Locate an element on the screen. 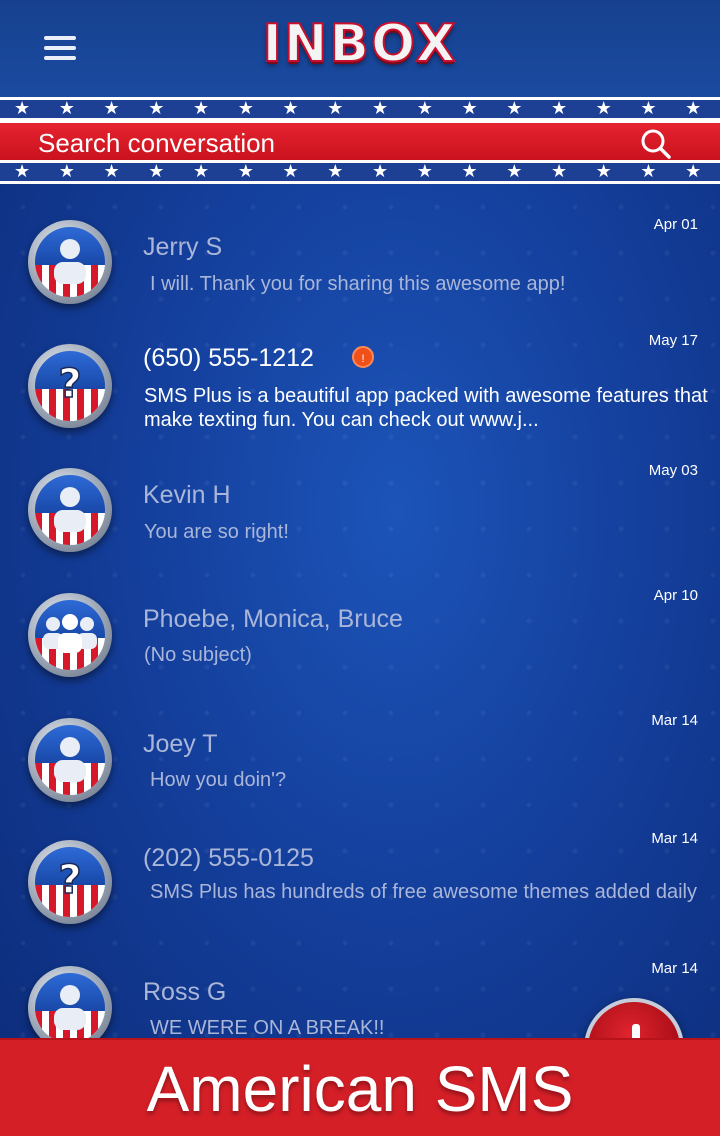  conversation-snippet: You are so right! is located at coordinates (216, 532).